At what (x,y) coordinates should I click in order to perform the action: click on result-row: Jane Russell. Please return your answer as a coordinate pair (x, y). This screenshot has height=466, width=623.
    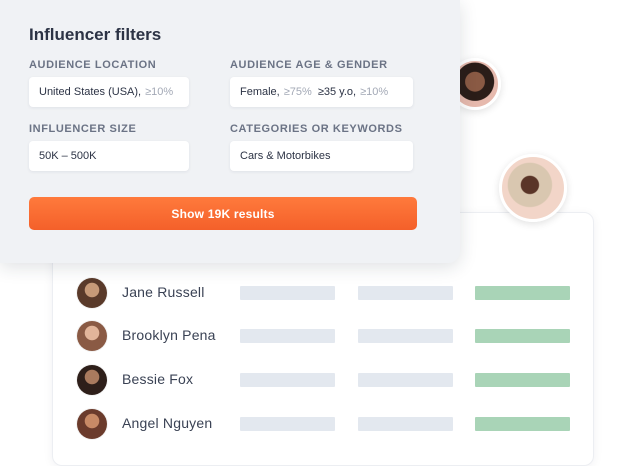
    Looking at the image, I should click on (327, 293).